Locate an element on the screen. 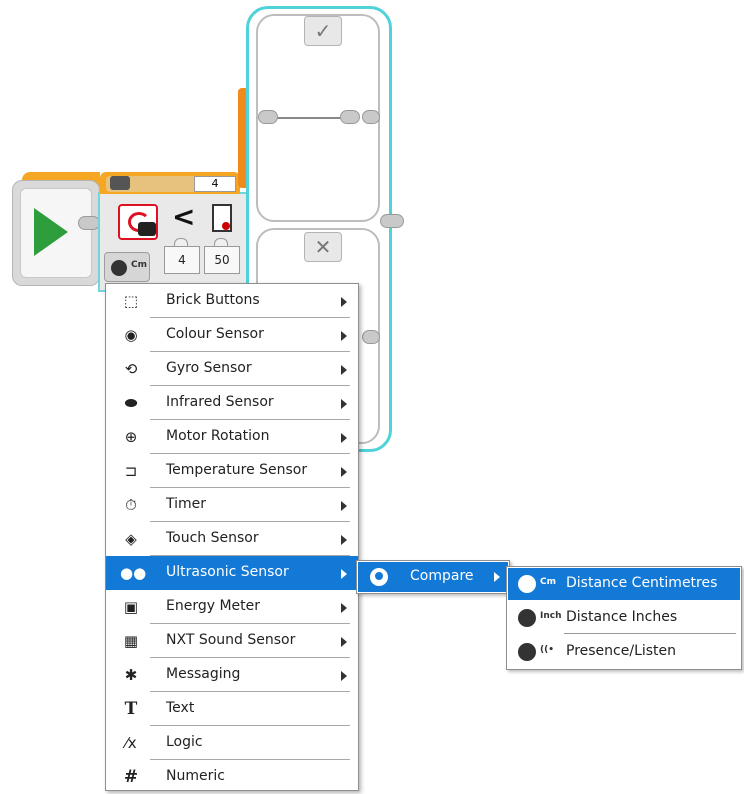 Image resolution: width=744 pixels, height=794 pixels. menu-item-label: Infrared Sensor is located at coordinates (220, 402).